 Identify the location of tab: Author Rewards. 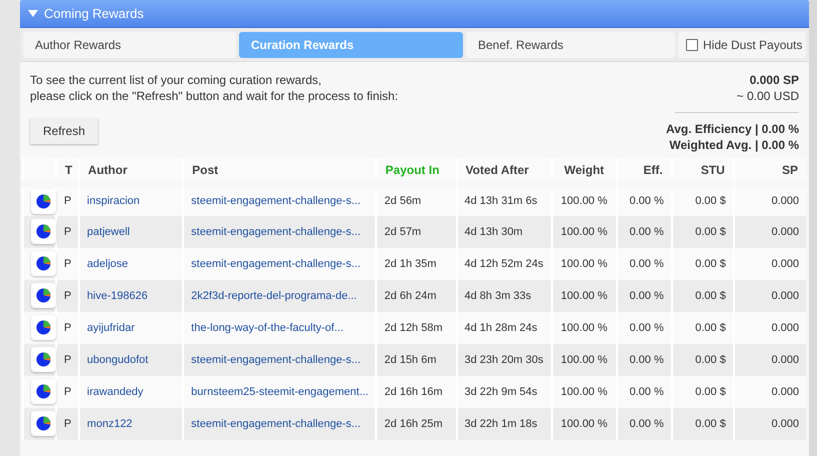
(129, 45).